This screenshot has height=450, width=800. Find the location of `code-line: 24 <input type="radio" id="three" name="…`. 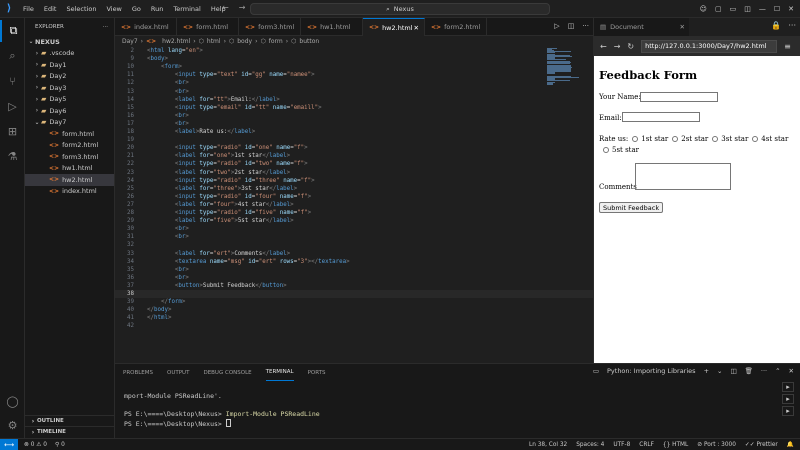

code-line: 24 <input type="radio" id="three" name="… is located at coordinates (354, 181).